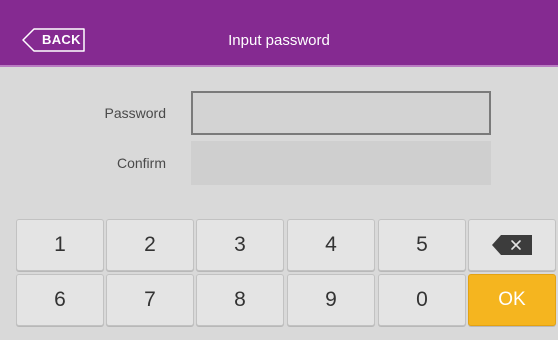 The width and height of the screenshot is (558, 340). I want to click on key-9: 9, so click(331, 300).